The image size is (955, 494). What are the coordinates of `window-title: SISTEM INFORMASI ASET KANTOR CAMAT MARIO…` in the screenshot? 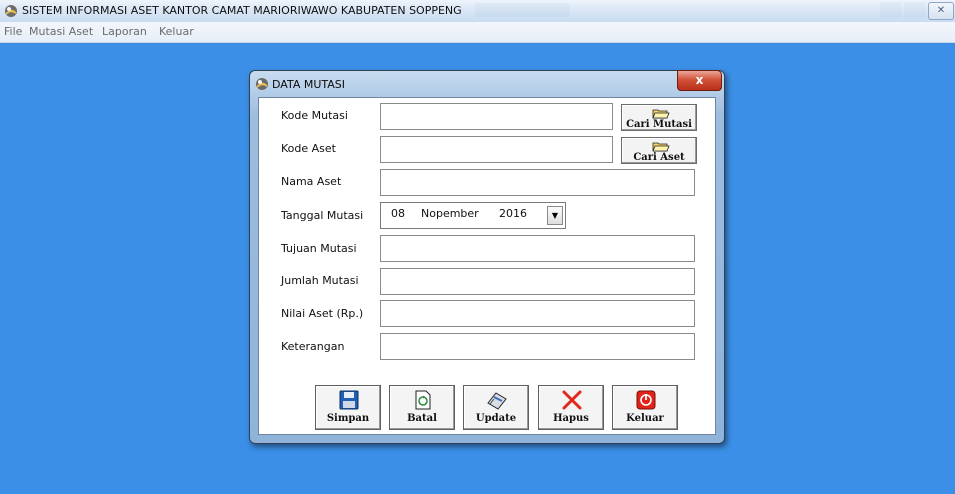 It's located at (242, 10).